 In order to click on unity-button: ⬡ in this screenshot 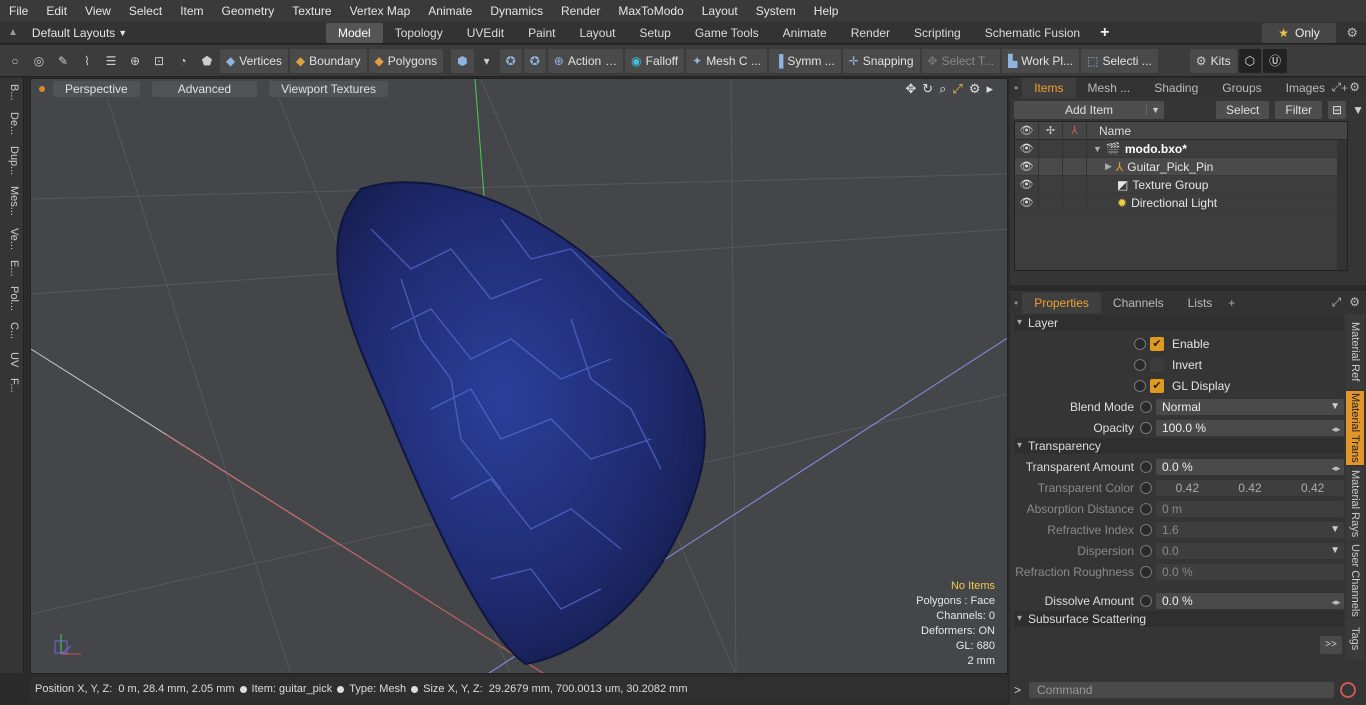, I will do `click(1250, 60)`.